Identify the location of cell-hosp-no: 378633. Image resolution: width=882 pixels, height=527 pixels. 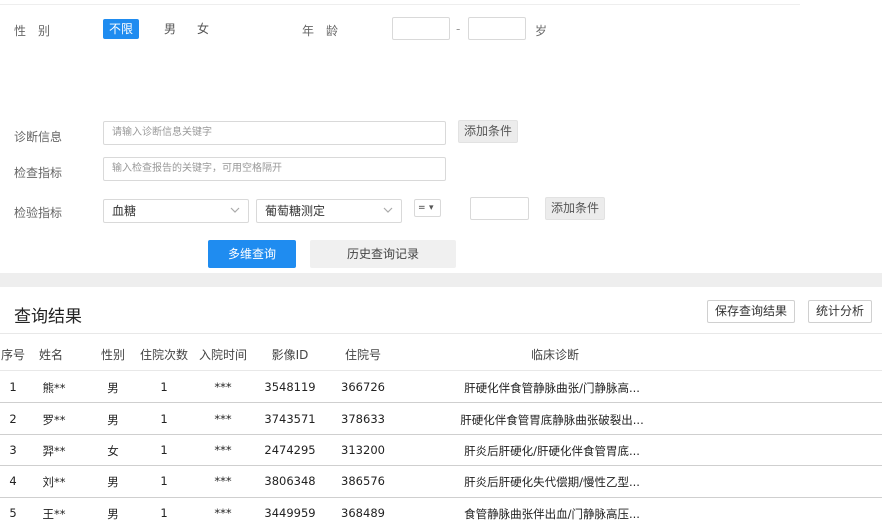
(363, 419).